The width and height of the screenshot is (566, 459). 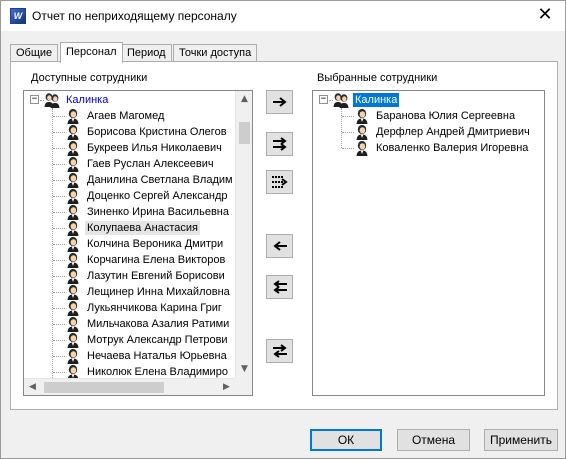 I want to click on employee-list-item: Мотрук Александр Петрови, so click(x=147, y=340).